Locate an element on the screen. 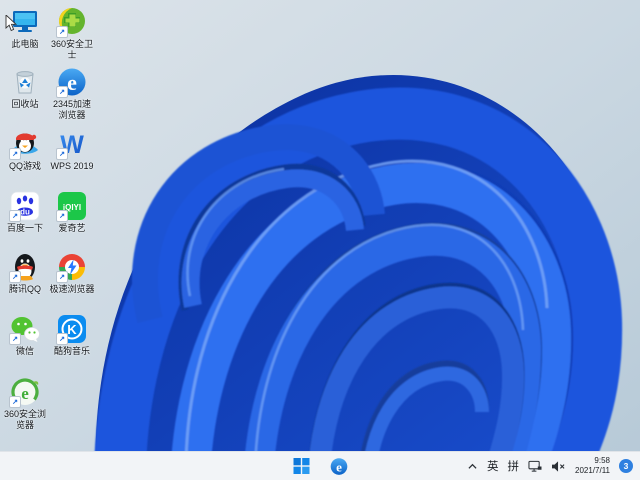 Image resolution: width=640 pixels, height=480 pixels. mouse-cursor is located at coordinates (11, 23).